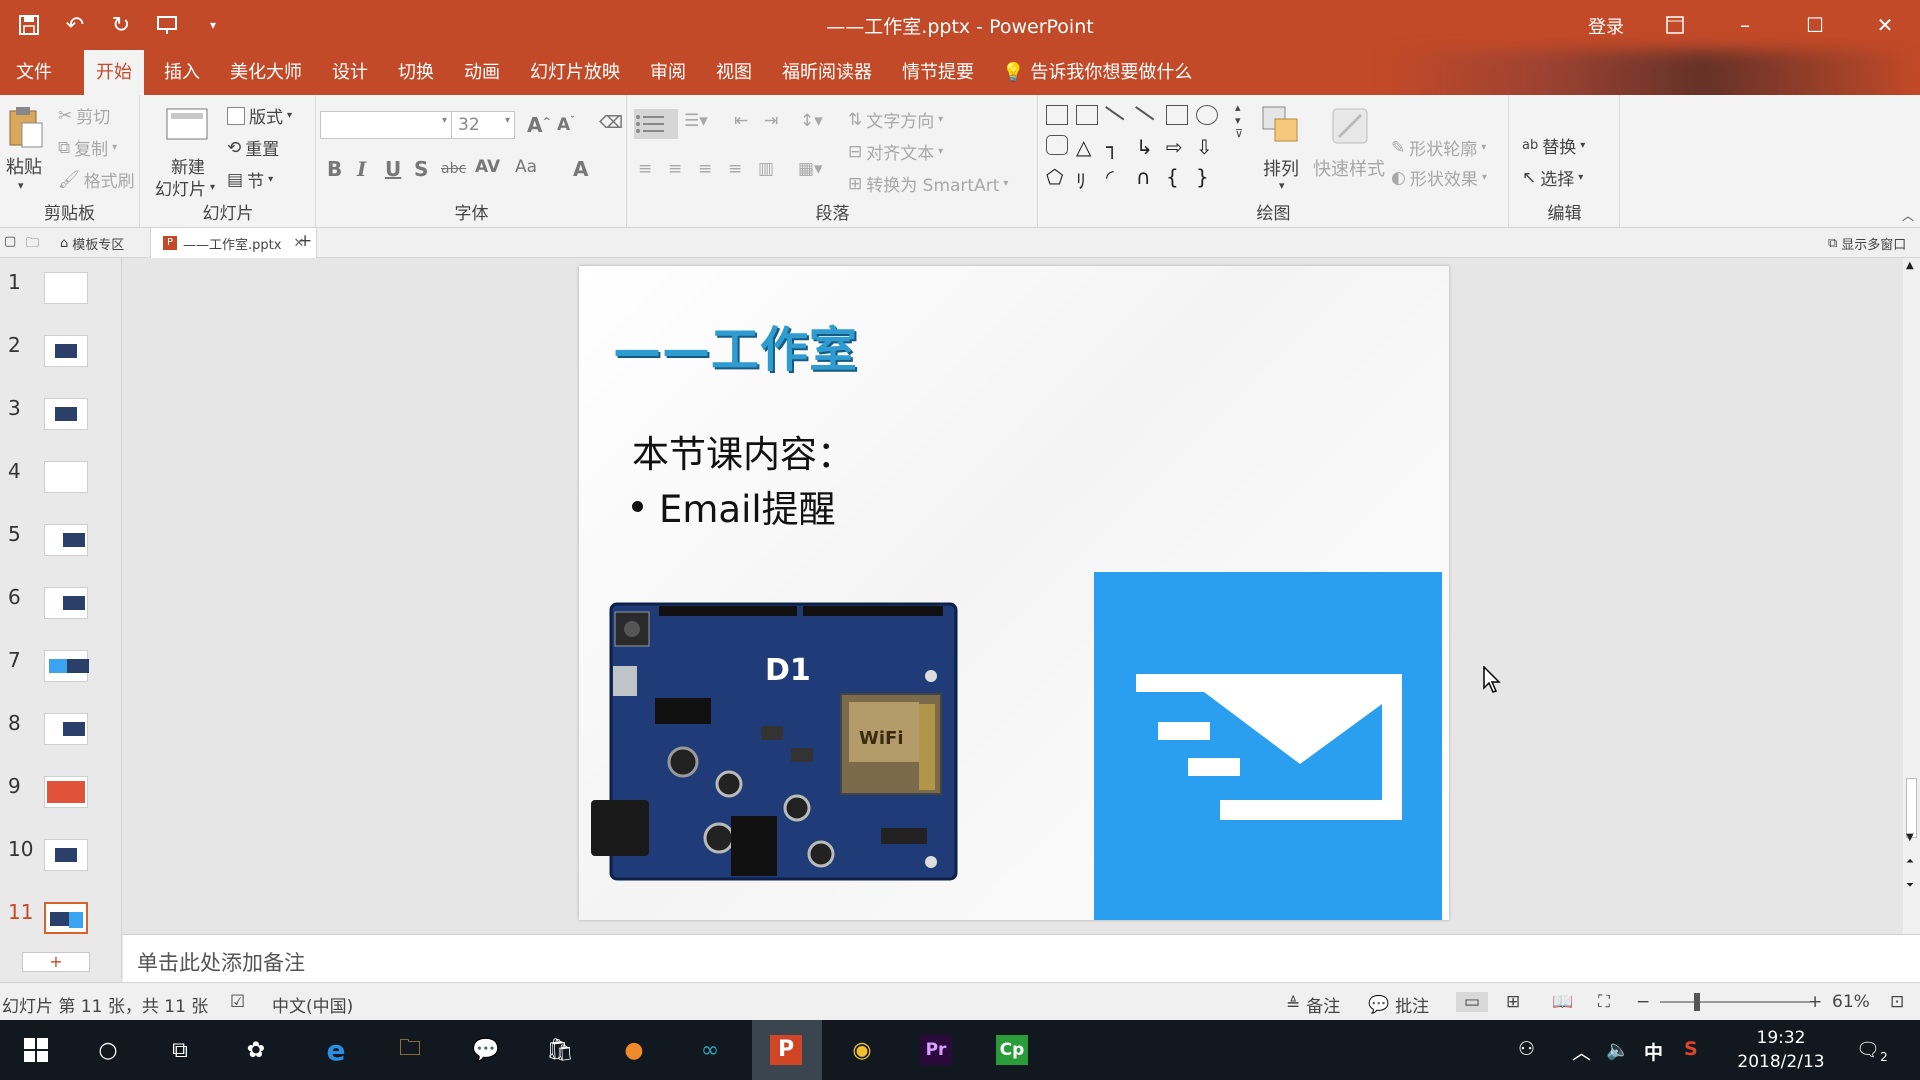 The width and height of the screenshot is (1920, 1080). I want to click on arc-shape-icon: ◜, so click(1117, 177).